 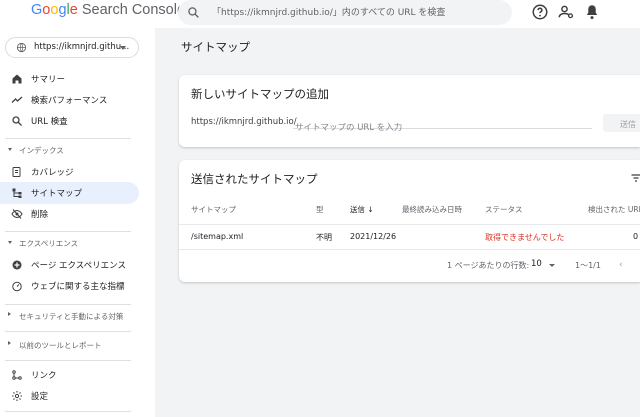 I want to click on cell-discovered-urls: 0, so click(x=636, y=236).